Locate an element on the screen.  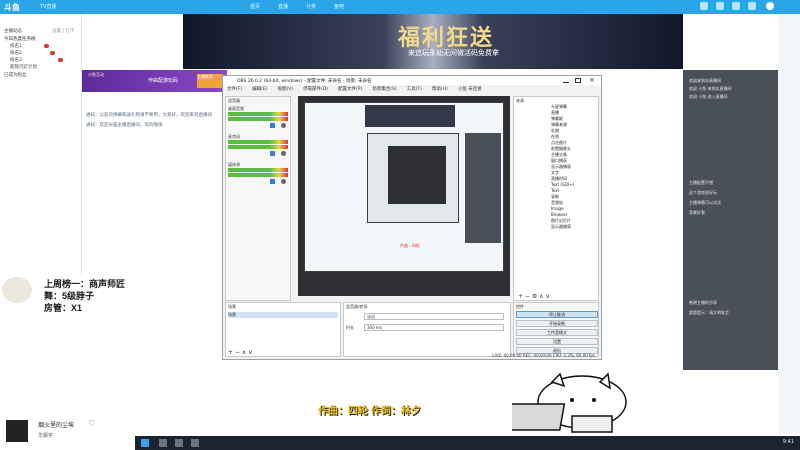
bongo-cat-overlay is located at coordinates (567, 404).